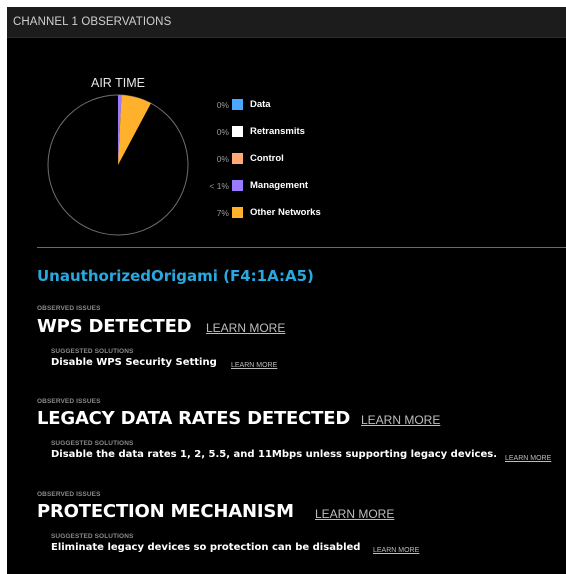  I want to click on panel-header: CHANNEL 1 OBSERVATIONS, so click(286, 22).